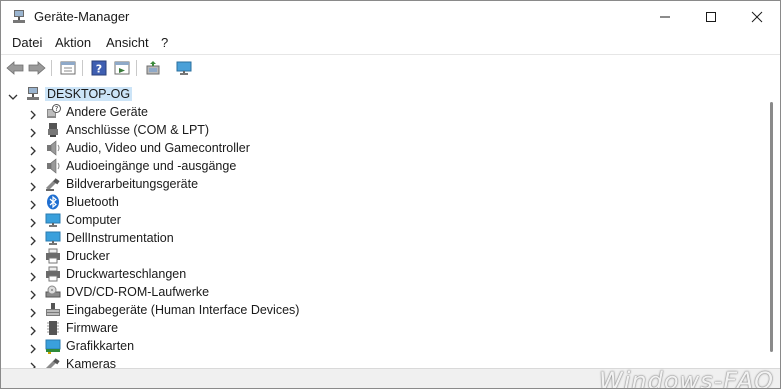 This screenshot has width=781, height=389. I want to click on tree-category-row: Computer, so click(381, 220).